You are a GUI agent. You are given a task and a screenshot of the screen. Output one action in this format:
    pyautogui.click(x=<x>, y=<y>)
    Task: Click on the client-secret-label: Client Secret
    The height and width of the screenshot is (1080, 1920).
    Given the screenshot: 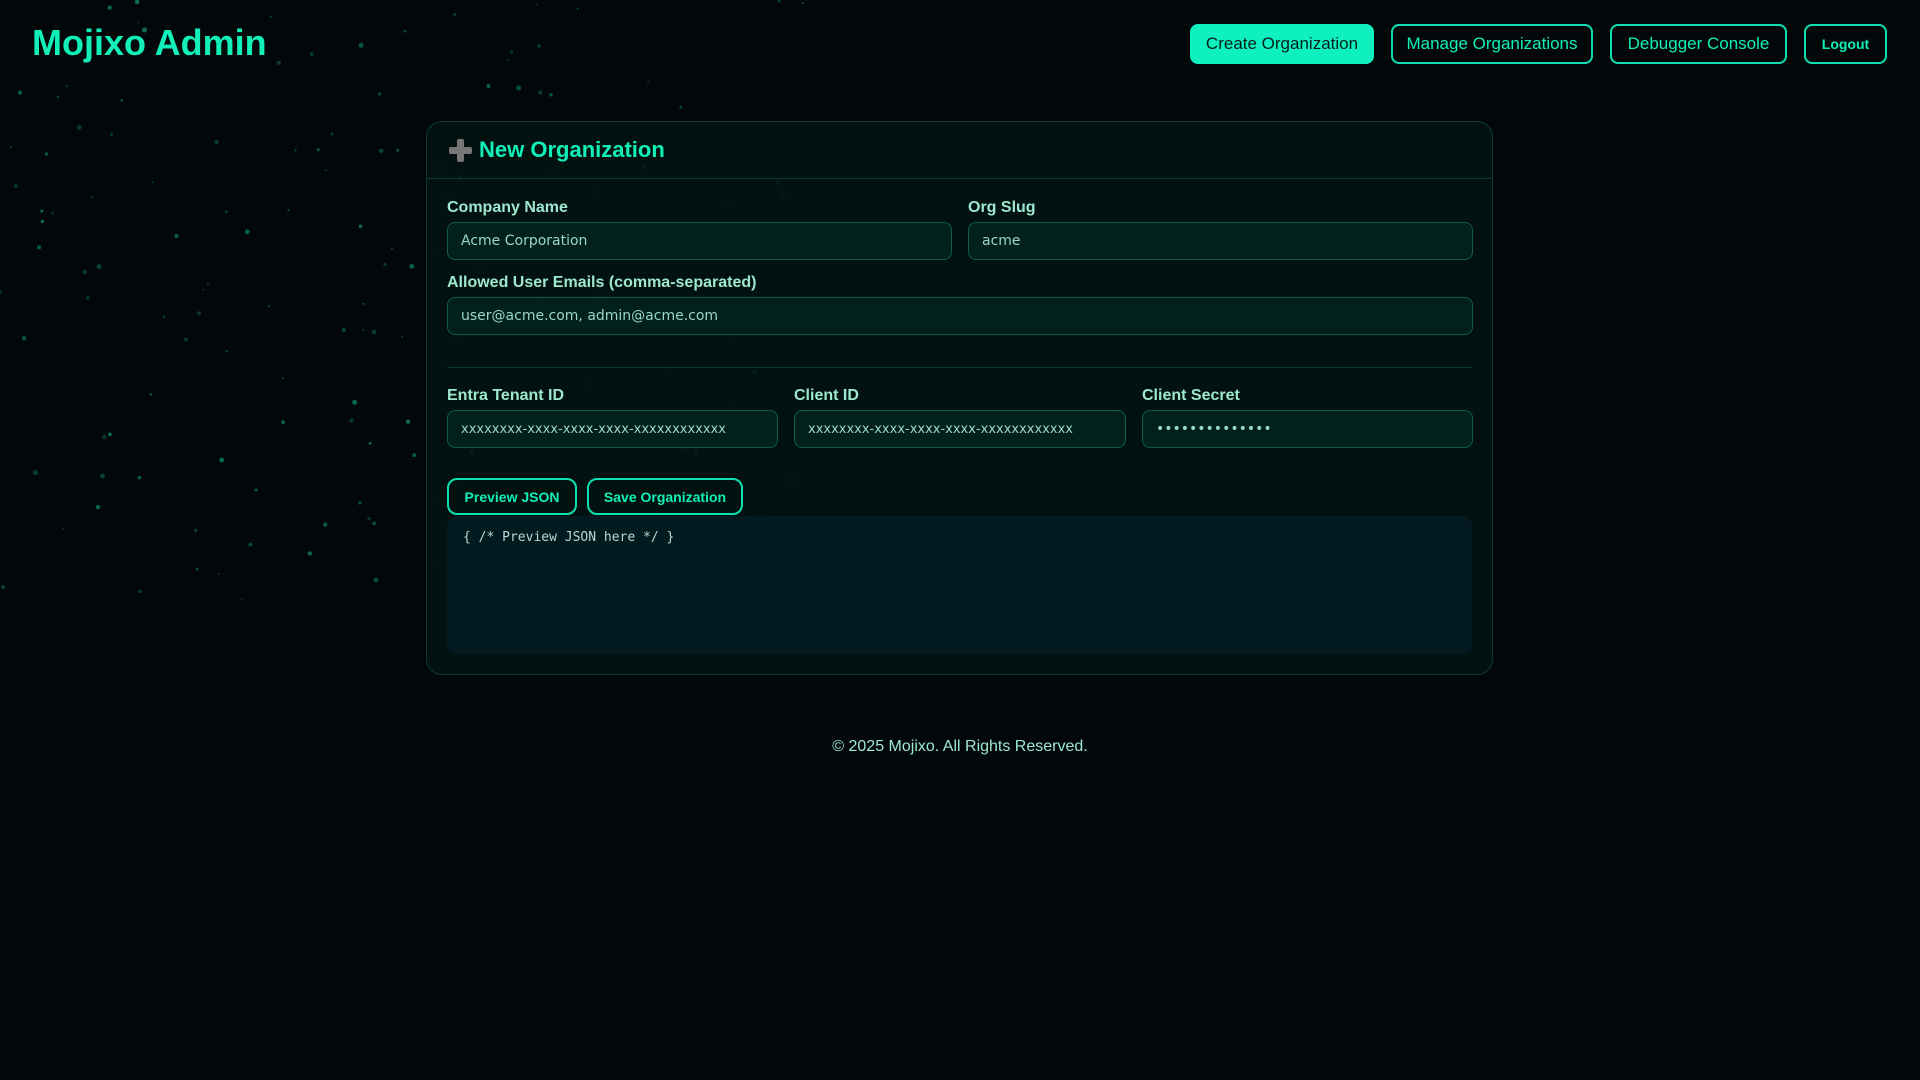 What is the action you would take?
    pyautogui.click(x=1191, y=395)
    